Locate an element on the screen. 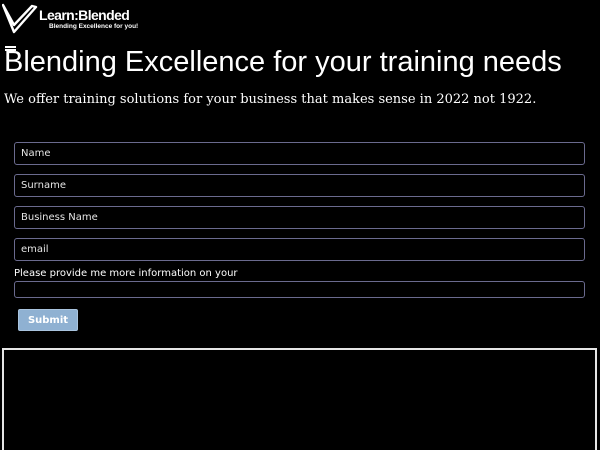  business-name-field is located at coordinates (299, 217).